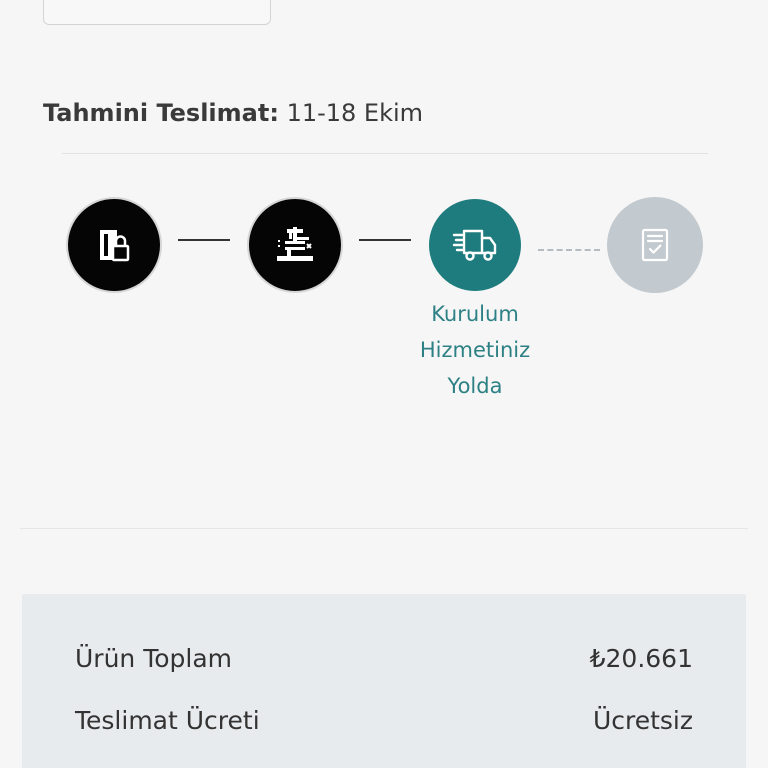  I want to click on summary-row-label: Teslimat Ücreti, so click(167, 720).